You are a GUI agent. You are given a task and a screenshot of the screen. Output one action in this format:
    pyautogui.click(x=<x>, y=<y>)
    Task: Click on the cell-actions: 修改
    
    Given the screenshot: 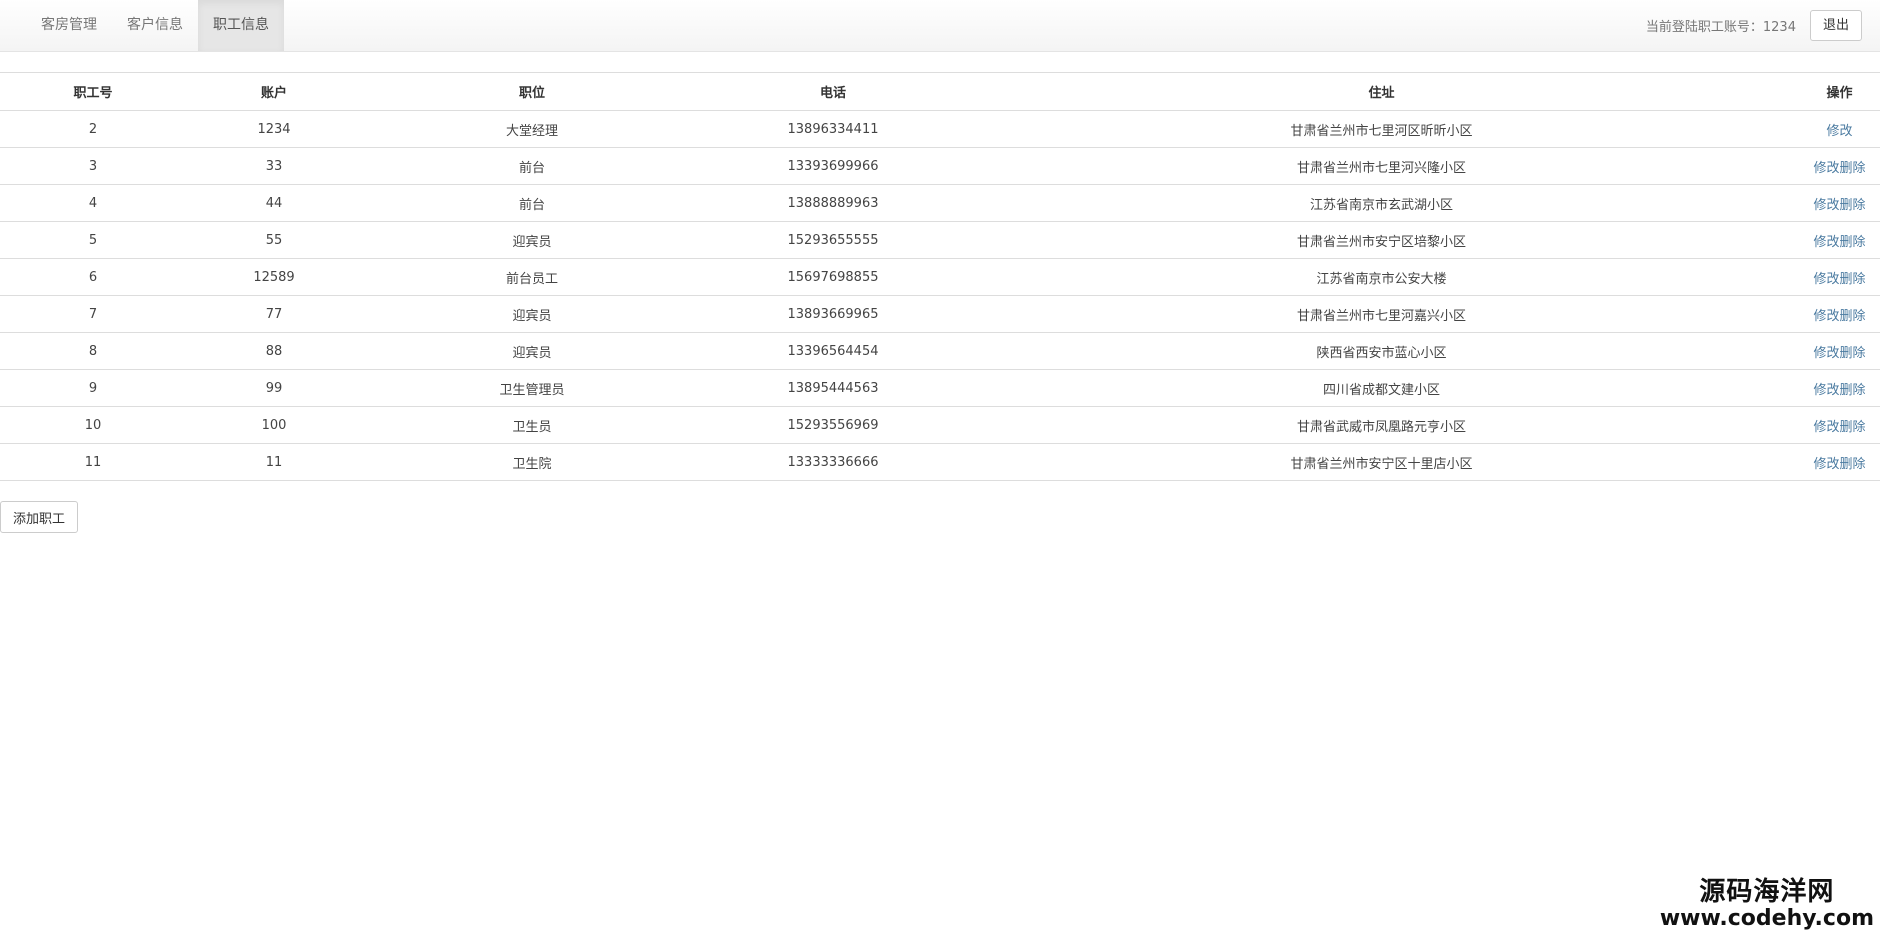 What is the action you would take?
    pyautogui.click(x=1839, y=129)
    